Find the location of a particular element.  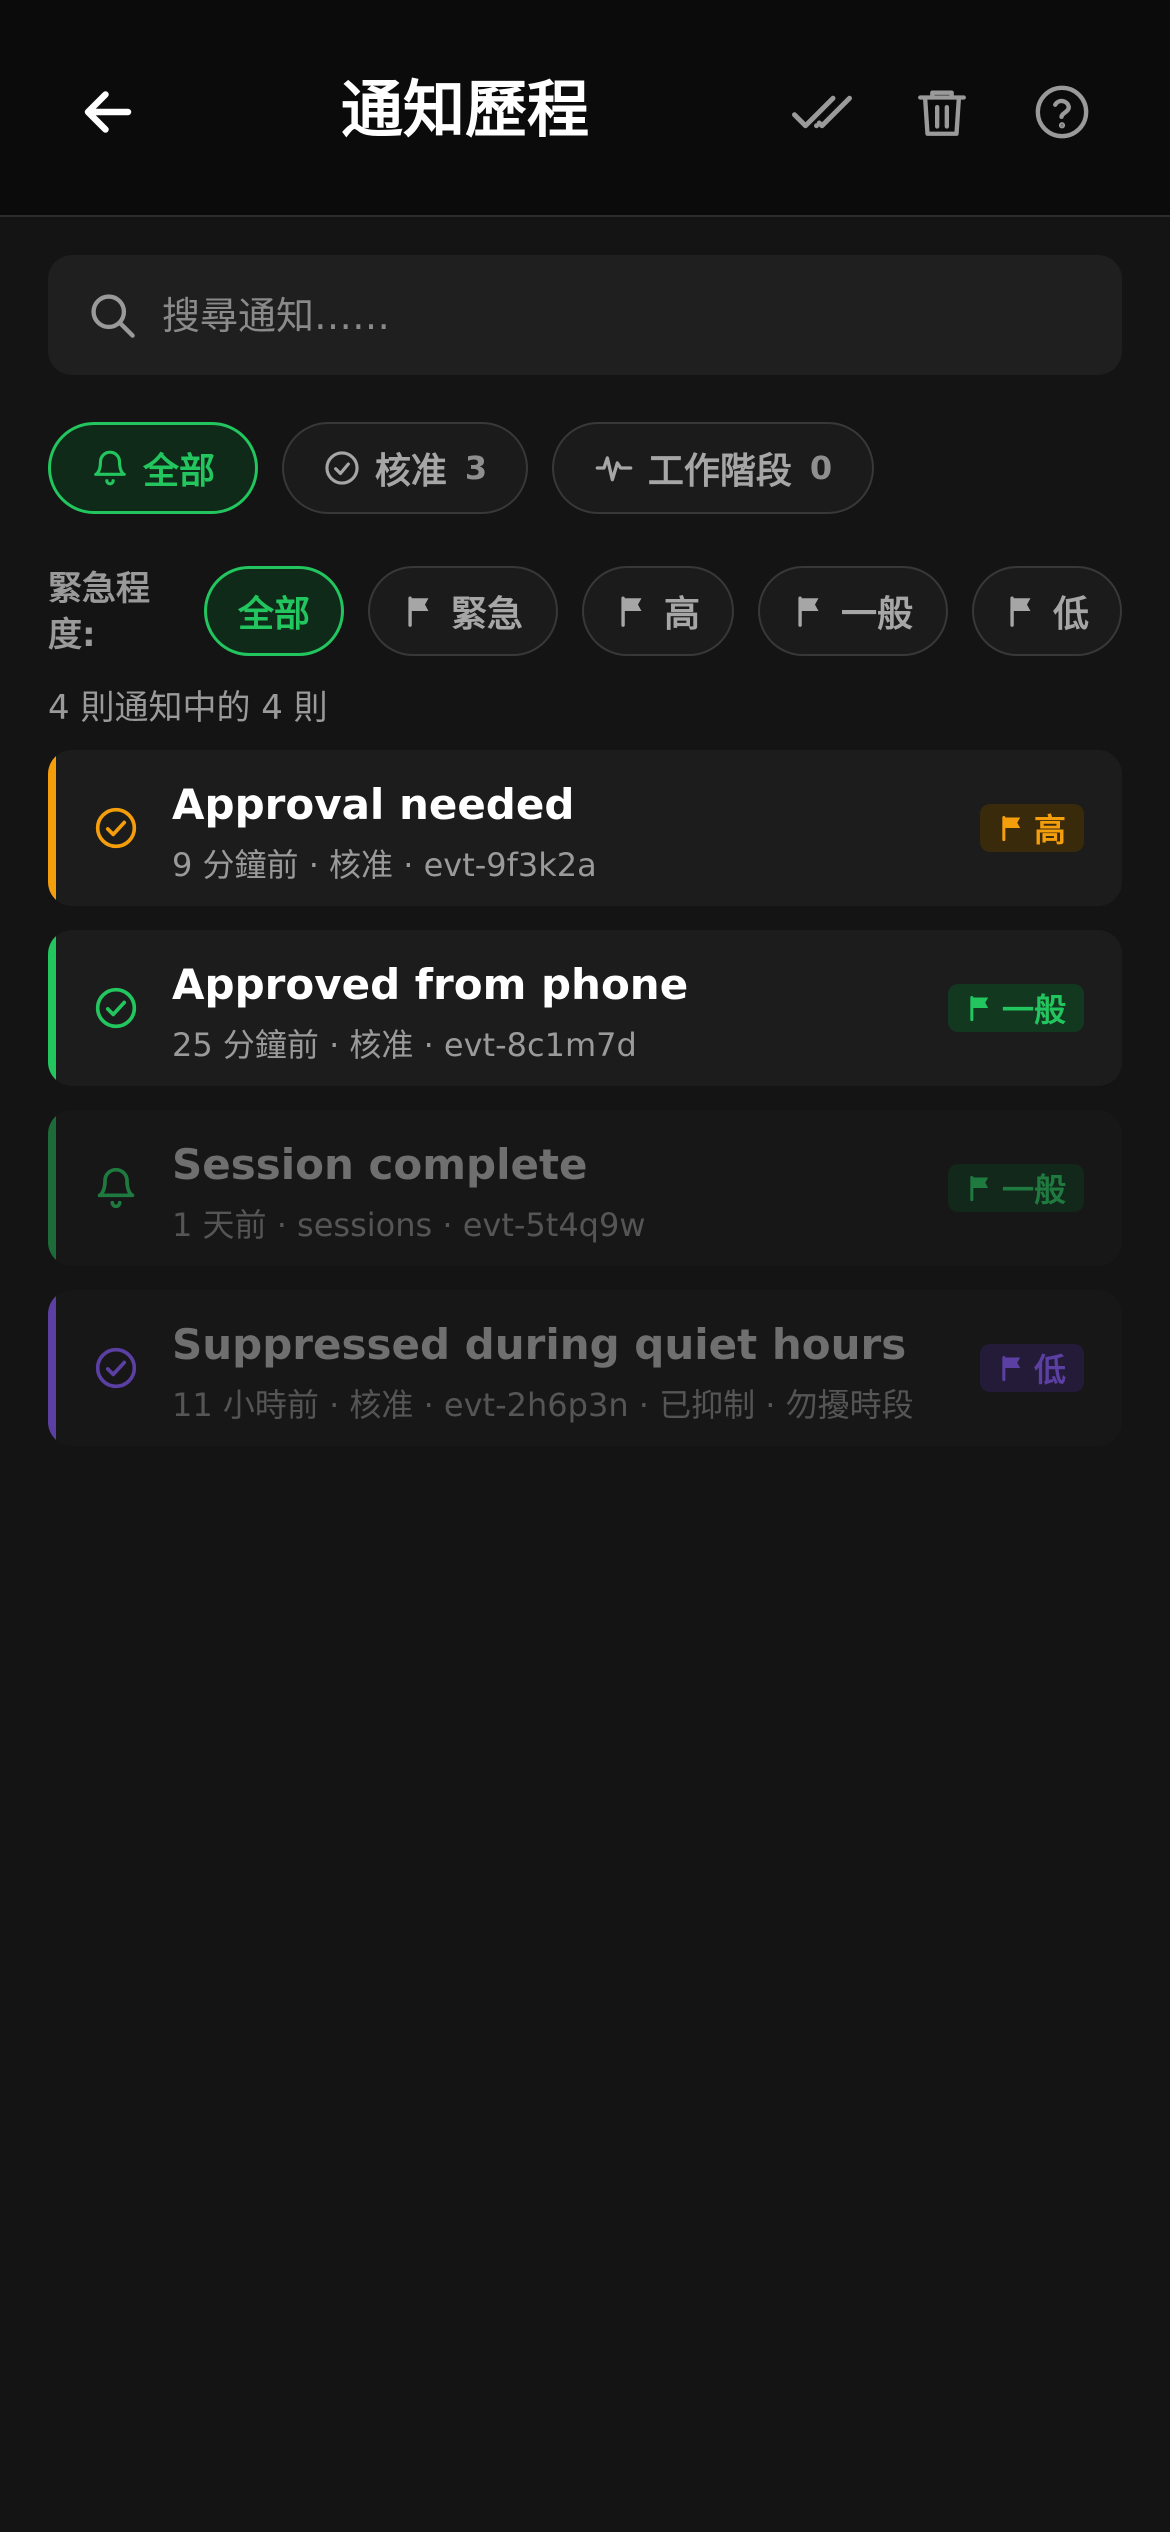

type-filter-all: 全部 is located at coordinates (153, 468).